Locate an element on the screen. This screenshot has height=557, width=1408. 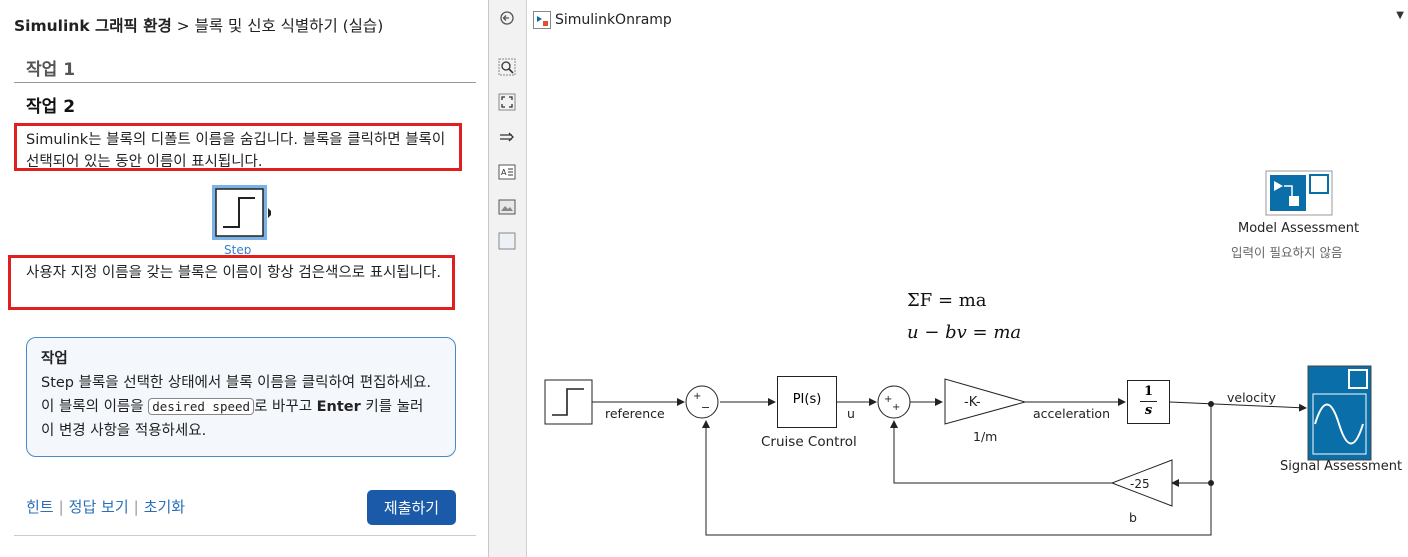
integrator-fraction-bar is located at coordinates (1148, 401).